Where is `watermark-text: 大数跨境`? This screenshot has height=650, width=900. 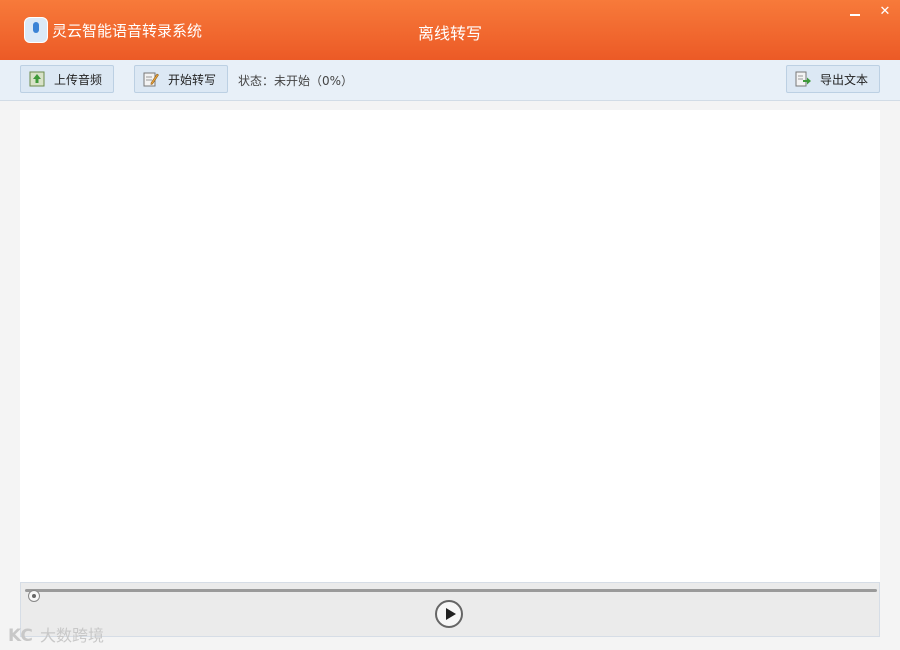 watermark-text: 大数跨境 is located at coordinates (71, 635).